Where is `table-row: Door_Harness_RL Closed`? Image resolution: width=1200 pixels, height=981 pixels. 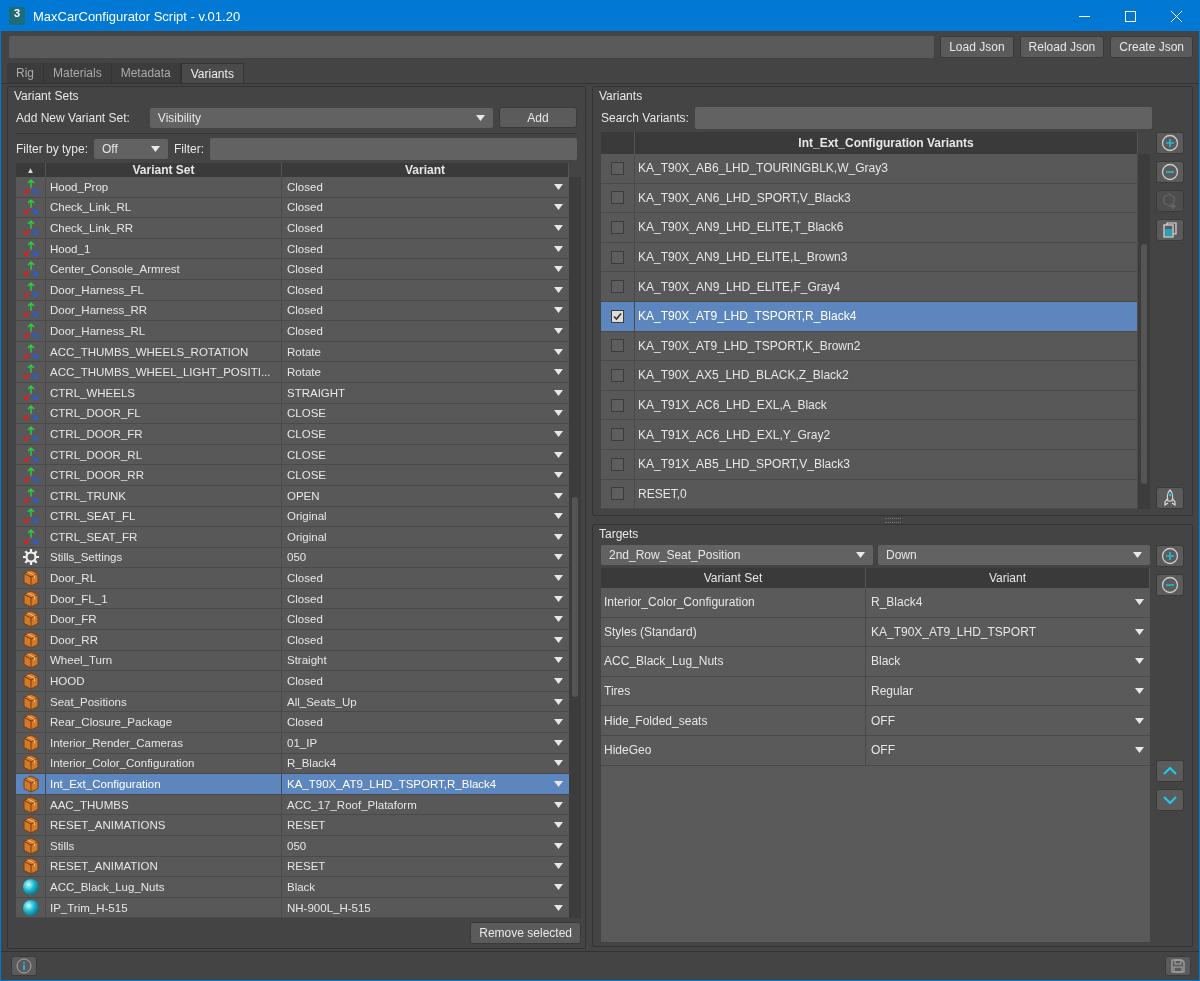
table-row: Door_Harness_RL Closed is located at coordinates (292, 331).